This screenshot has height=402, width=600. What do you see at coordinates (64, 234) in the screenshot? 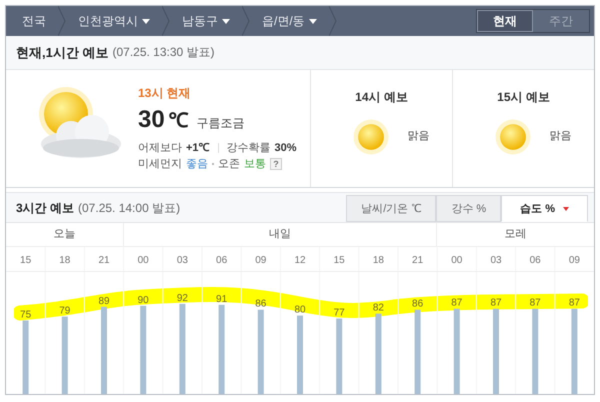
I see `day-label: 오늘` at bounding box center [64, 234].